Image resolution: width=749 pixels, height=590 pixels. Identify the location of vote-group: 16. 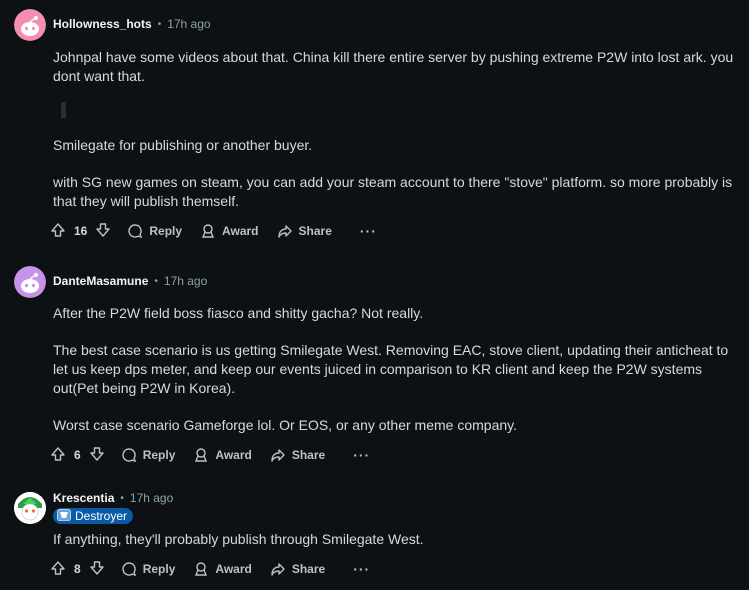
(80, 231).